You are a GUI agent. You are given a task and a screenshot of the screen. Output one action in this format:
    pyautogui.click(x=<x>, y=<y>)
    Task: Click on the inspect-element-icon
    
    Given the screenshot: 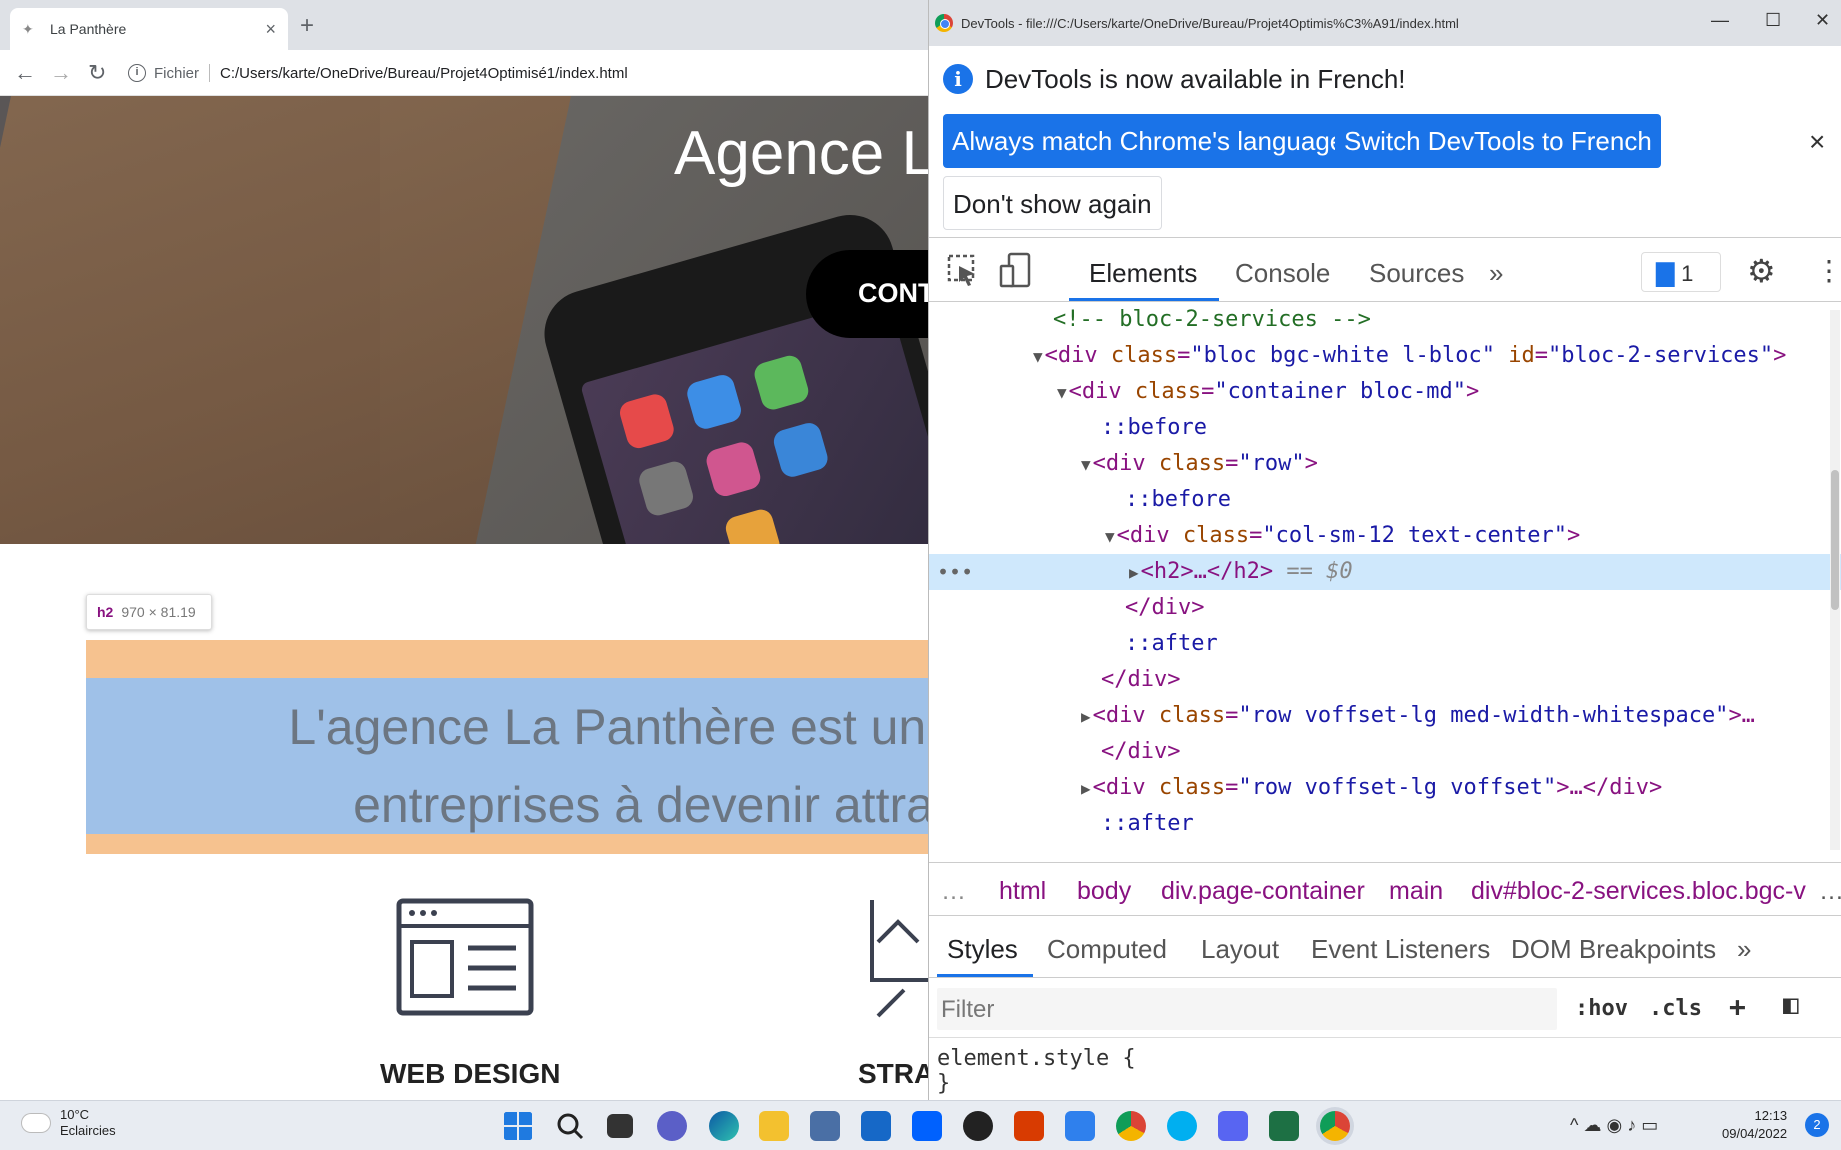 What is the action you would take?
    pyautogui.click(x=963, y=271)
    